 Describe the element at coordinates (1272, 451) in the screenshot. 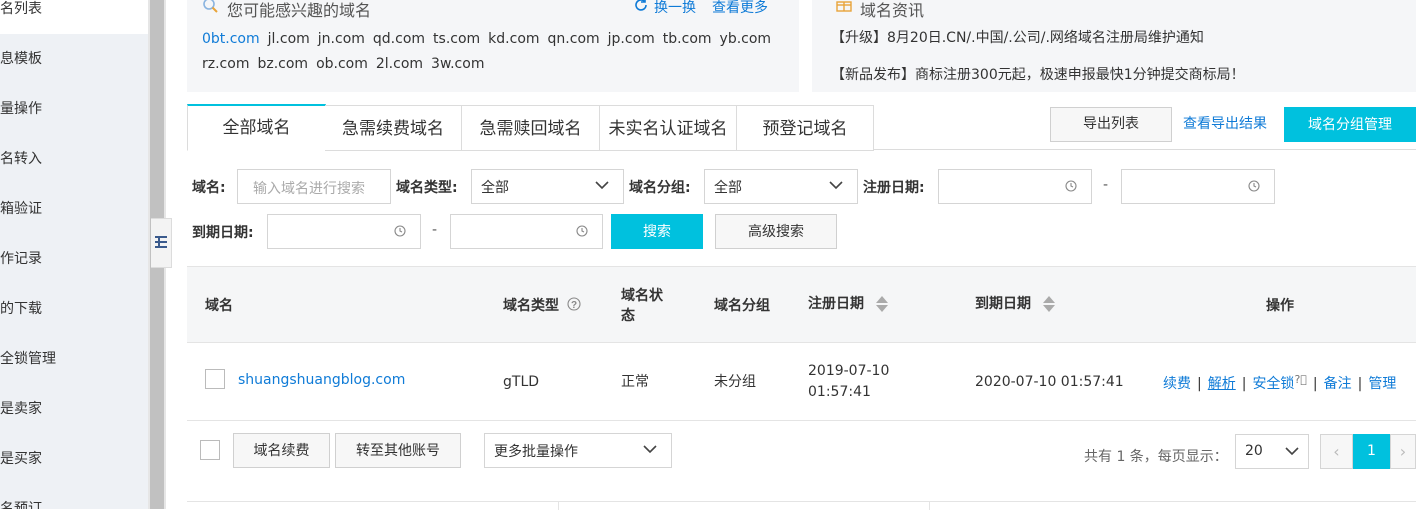

I see `page-size-select: 20` at that location.